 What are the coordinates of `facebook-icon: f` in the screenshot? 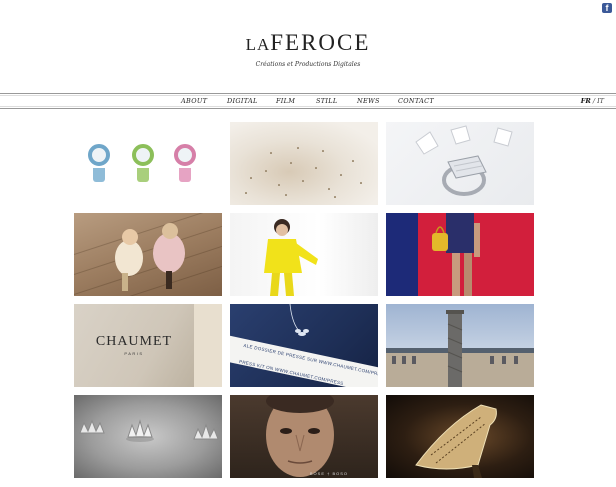 It's located at (607, 8).